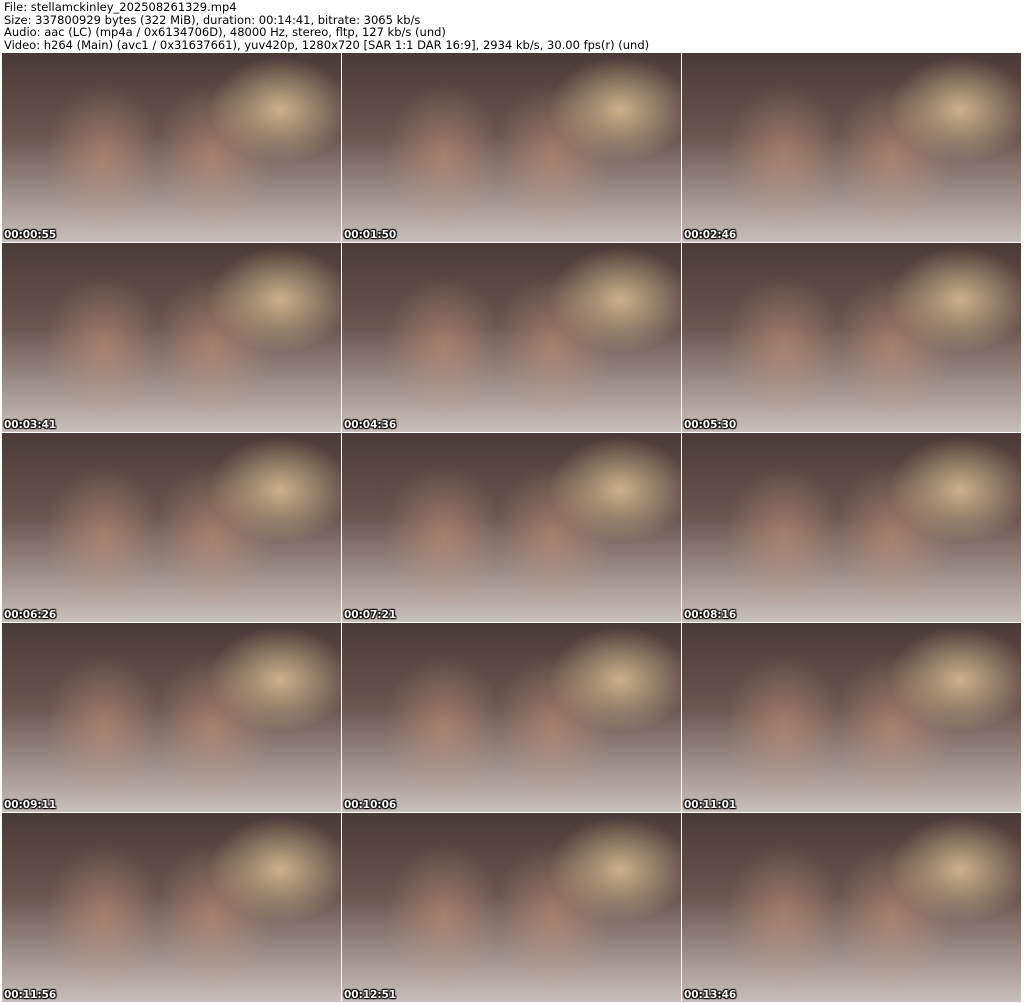 The image size is (1024, 1003). What do you see at coordinates (171, 147) in the screenshot?
I see `video-thumbnail: 00:00:55` at bounding box center [171, 147].